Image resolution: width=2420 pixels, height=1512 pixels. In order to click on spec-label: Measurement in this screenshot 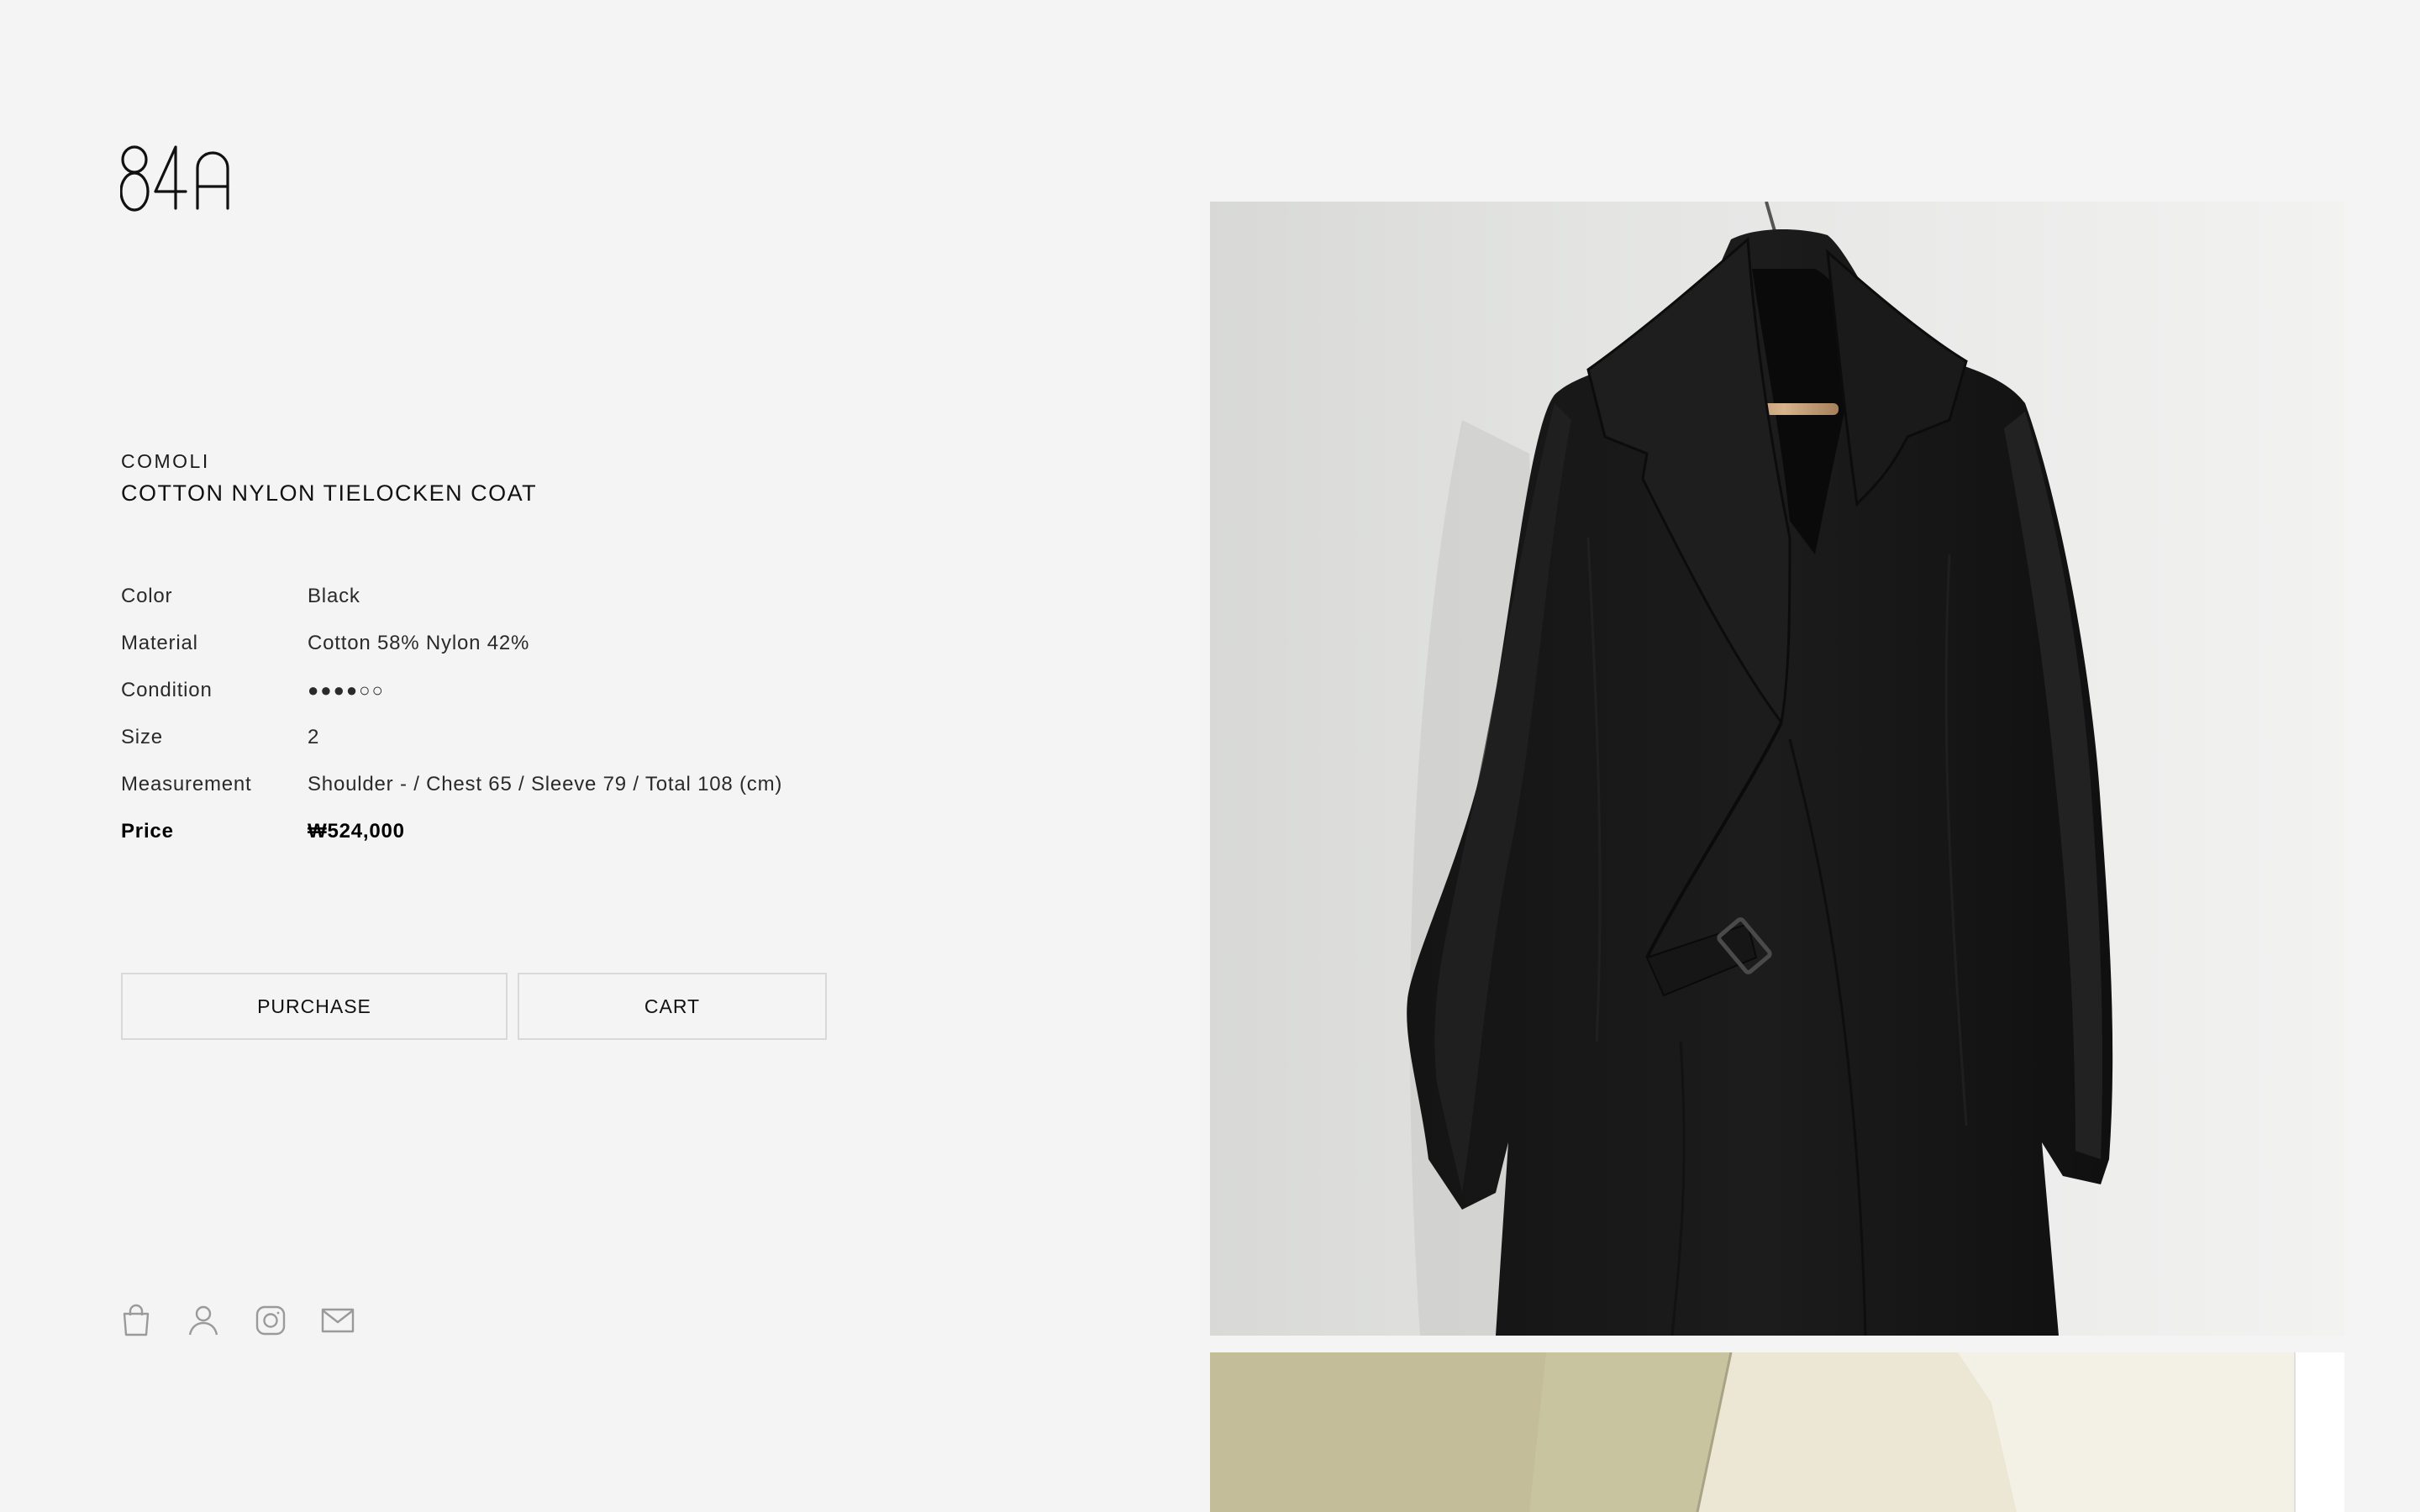, I will do `click(187, 784)`.